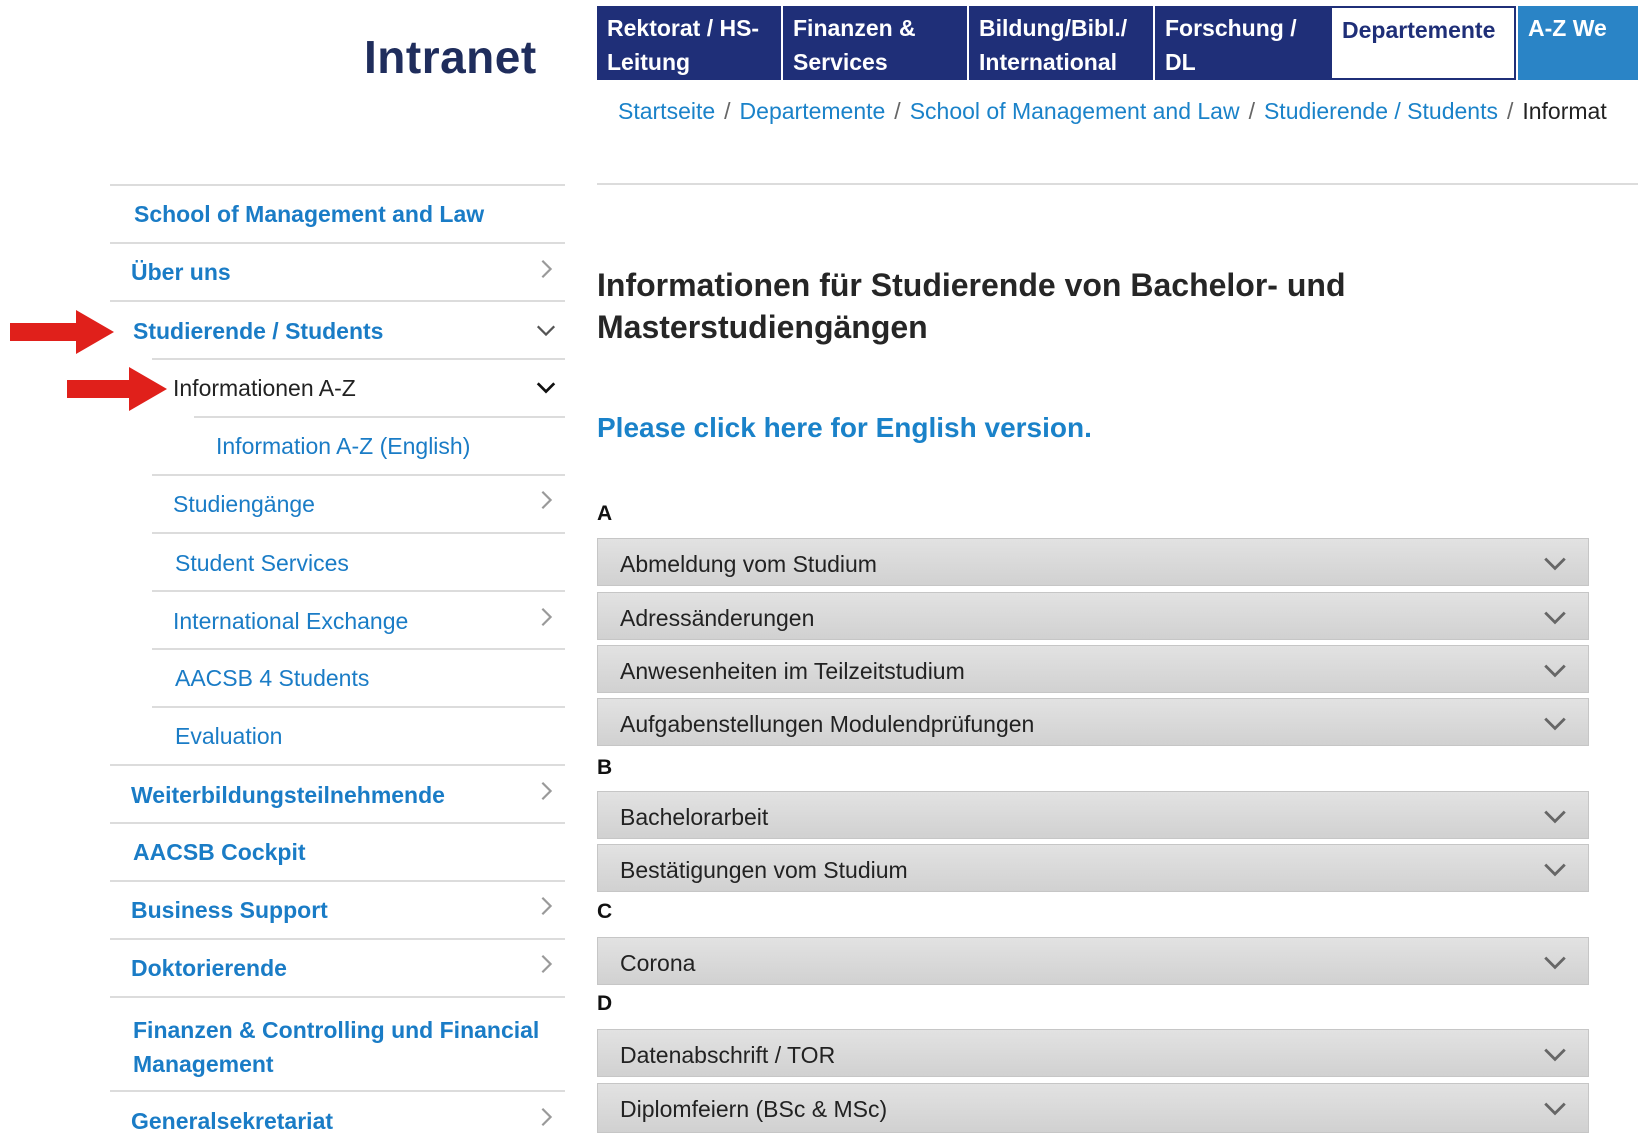 This screenshot has width=1638, height=1142. Describe the element at coordinates (717, 618) in the screenshot. I see `accordion-item-label: Adressänderungen` at that location.